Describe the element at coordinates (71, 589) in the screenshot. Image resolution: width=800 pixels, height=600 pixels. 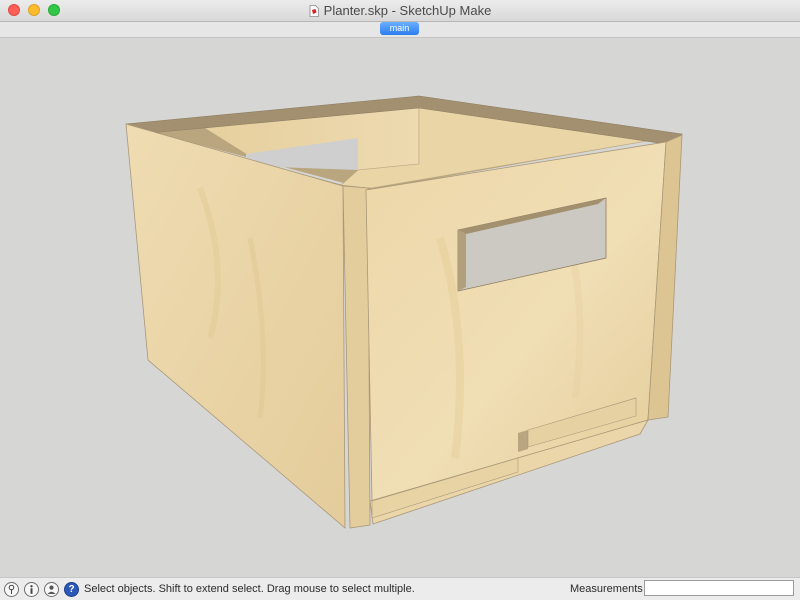
I see `help-icon: ?` at that location.